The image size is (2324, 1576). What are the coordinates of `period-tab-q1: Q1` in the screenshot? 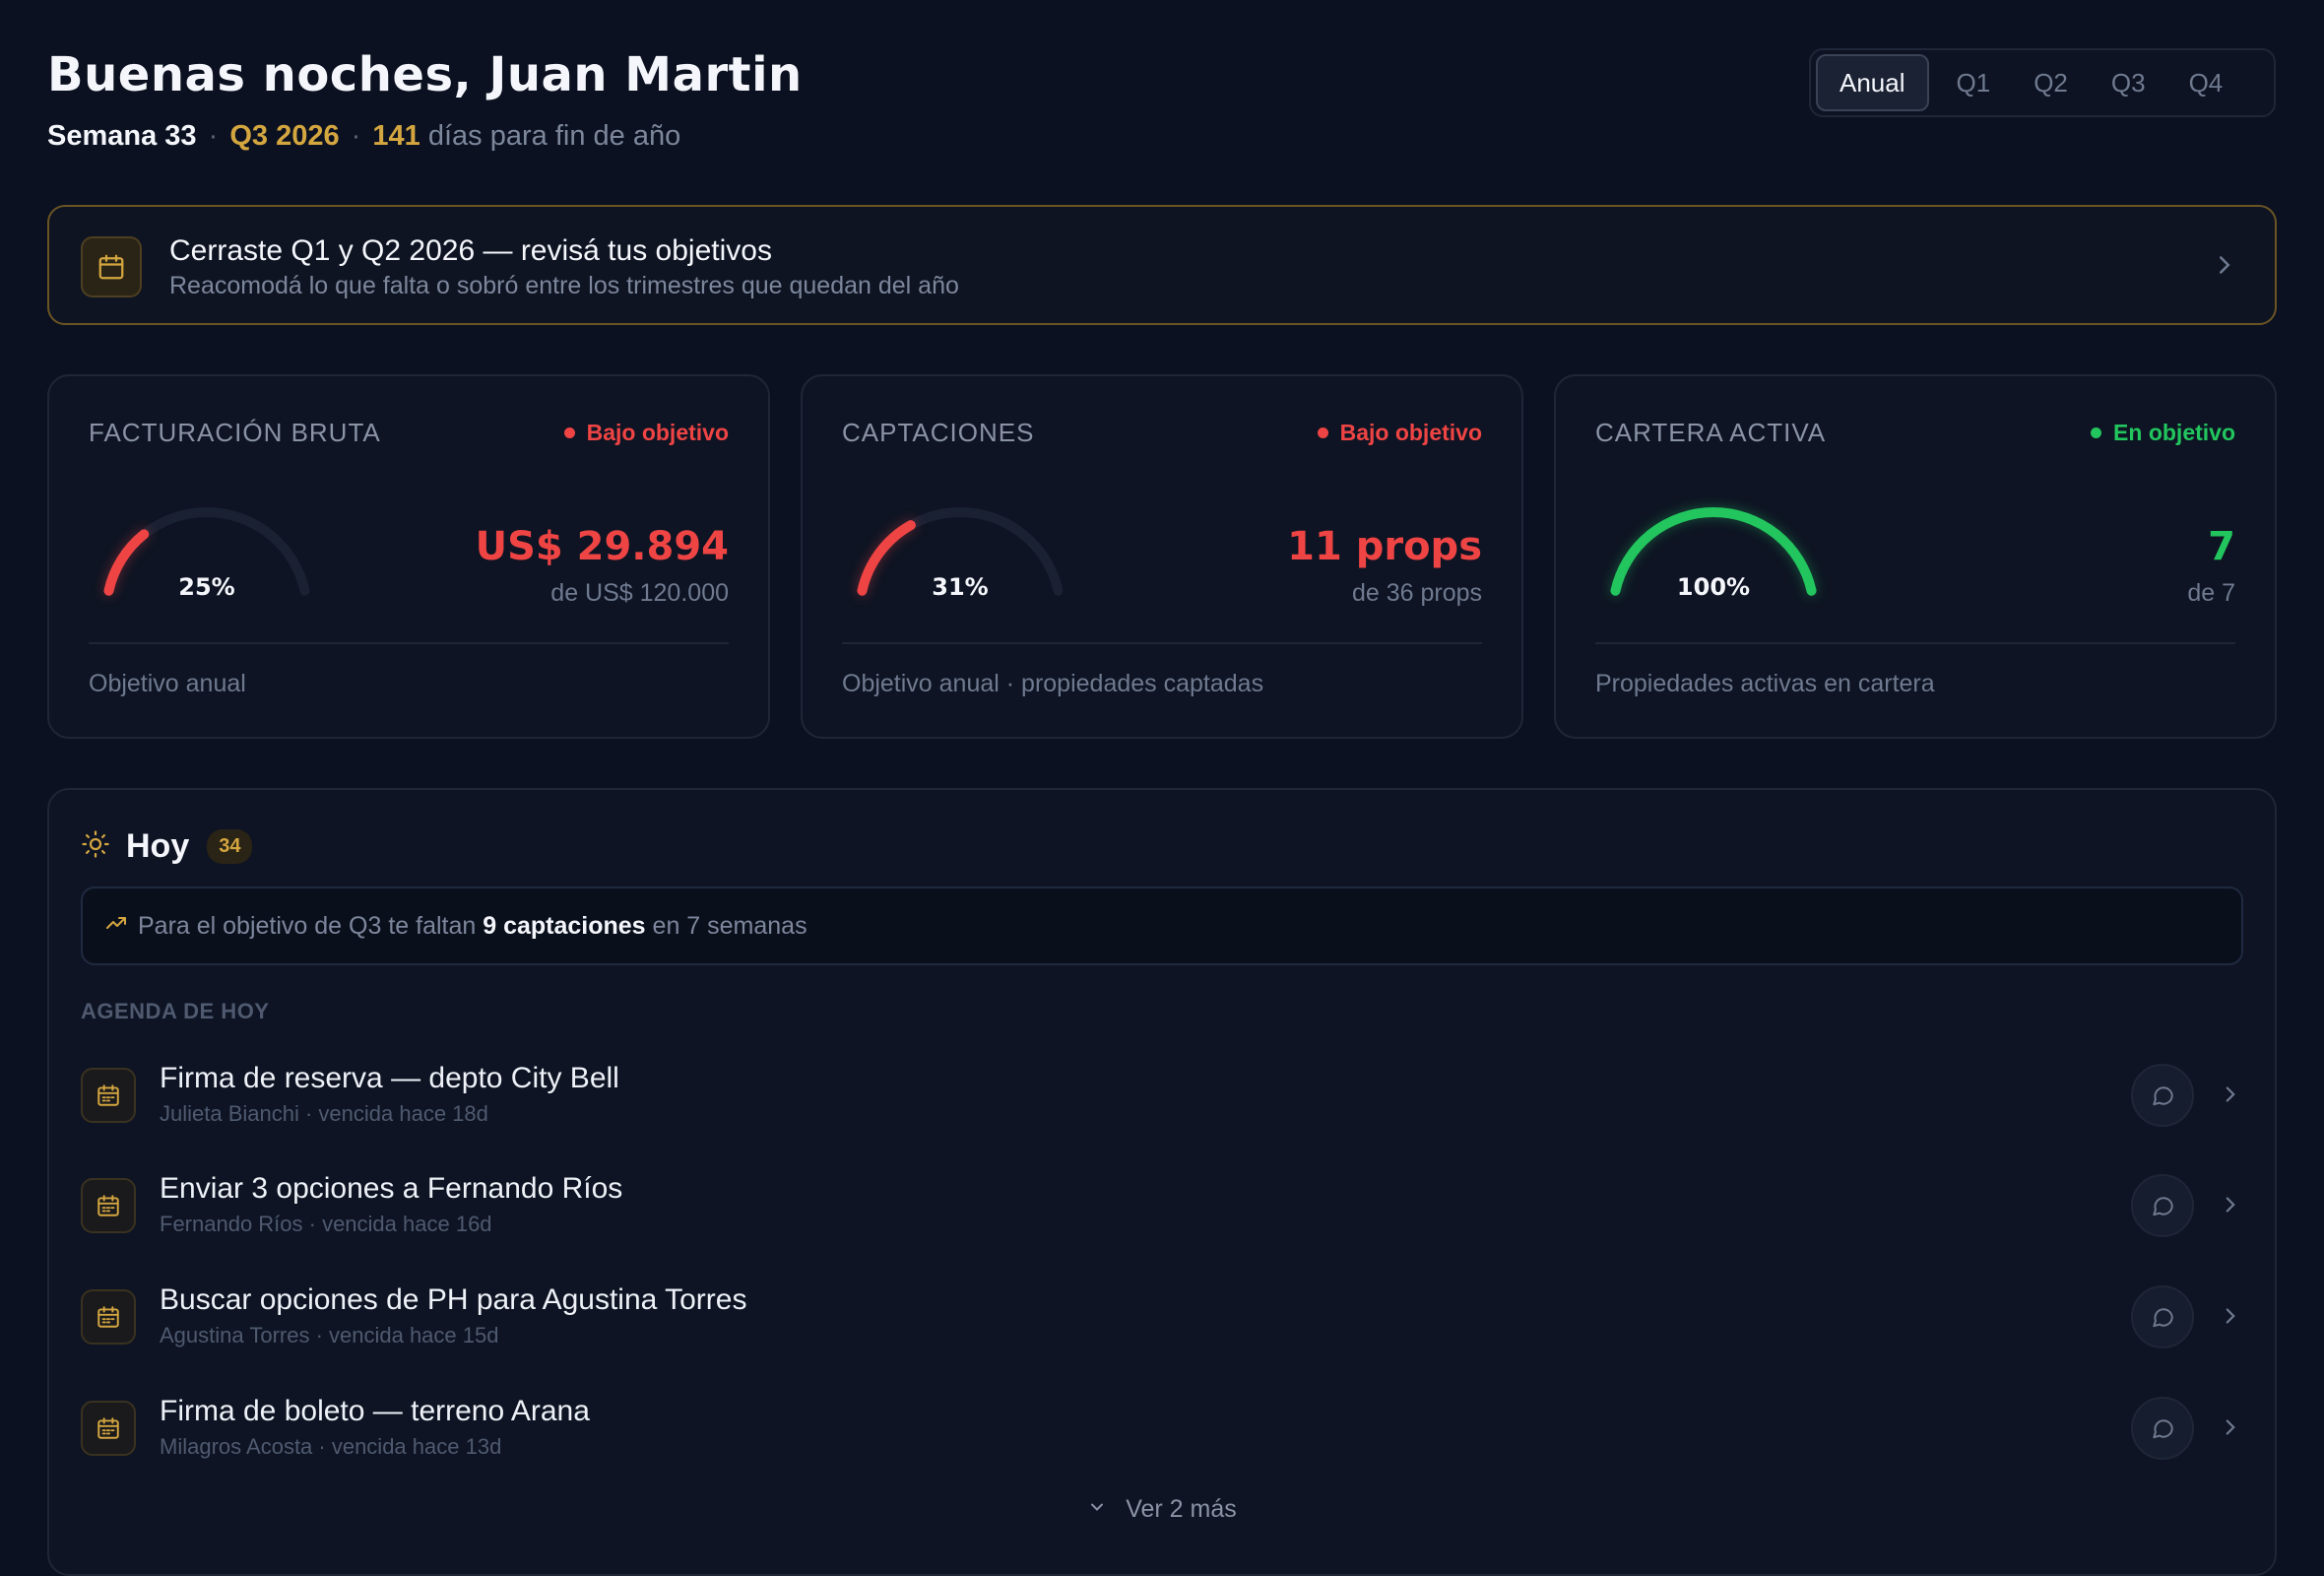 It's located at (1974, 82).